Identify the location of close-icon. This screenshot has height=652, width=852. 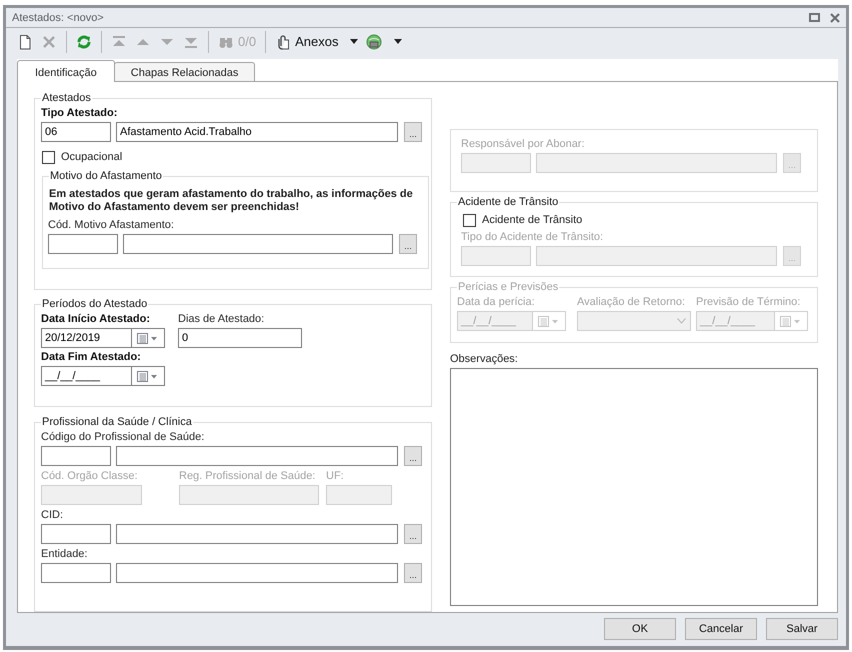
(835, 17).